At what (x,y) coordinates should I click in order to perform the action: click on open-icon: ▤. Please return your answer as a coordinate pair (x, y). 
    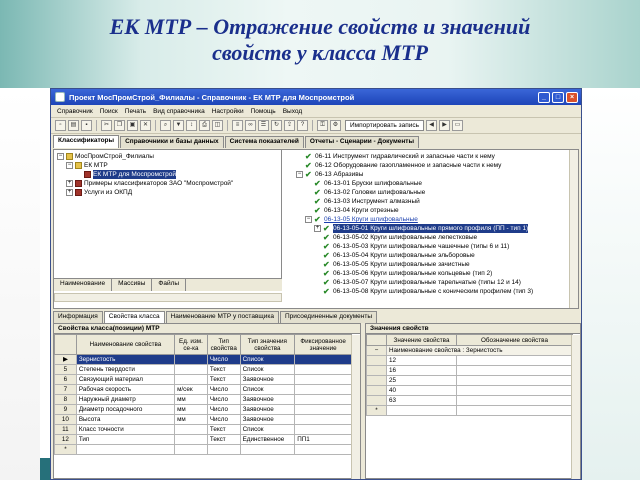
    Looking at the image, I should click on (73, 125).